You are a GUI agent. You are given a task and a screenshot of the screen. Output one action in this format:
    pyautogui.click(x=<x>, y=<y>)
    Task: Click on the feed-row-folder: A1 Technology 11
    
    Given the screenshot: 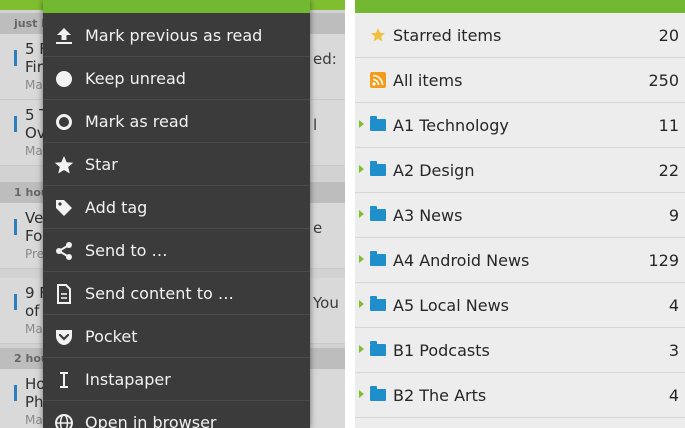 What is the action you would take?
    pyautogui.click(x=520, y=125)
    